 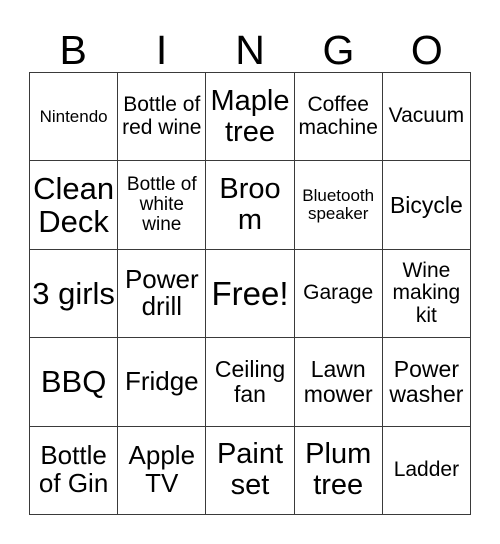 I want to click on bingo-cell: Bottle of Gin, so click(x=74, y=470).